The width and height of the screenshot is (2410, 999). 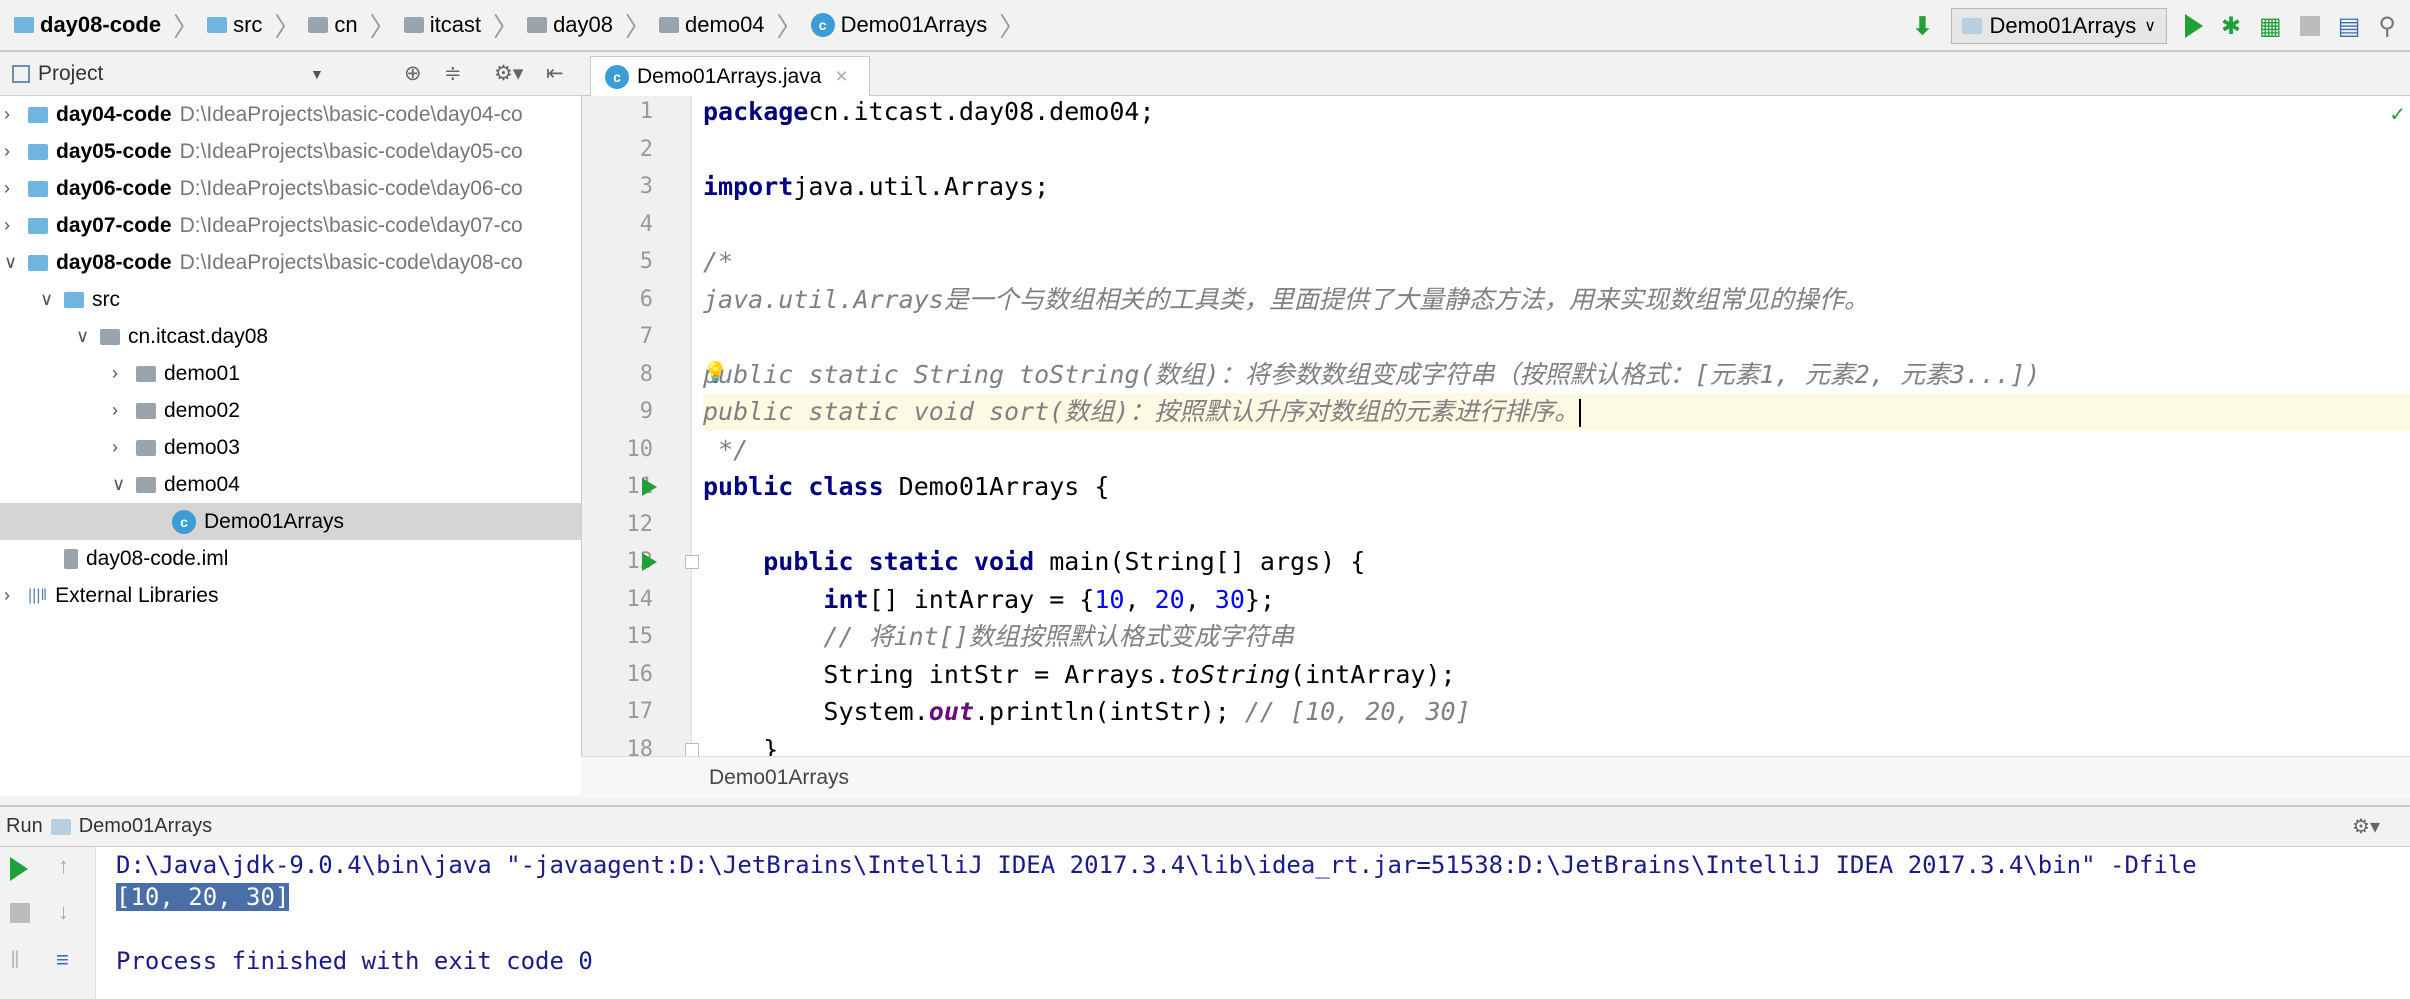 What do you see at coordinates (62, 960) in the screenshot?
I see `soft-wrap-icon: ≡` at bounding box center [62, 960].